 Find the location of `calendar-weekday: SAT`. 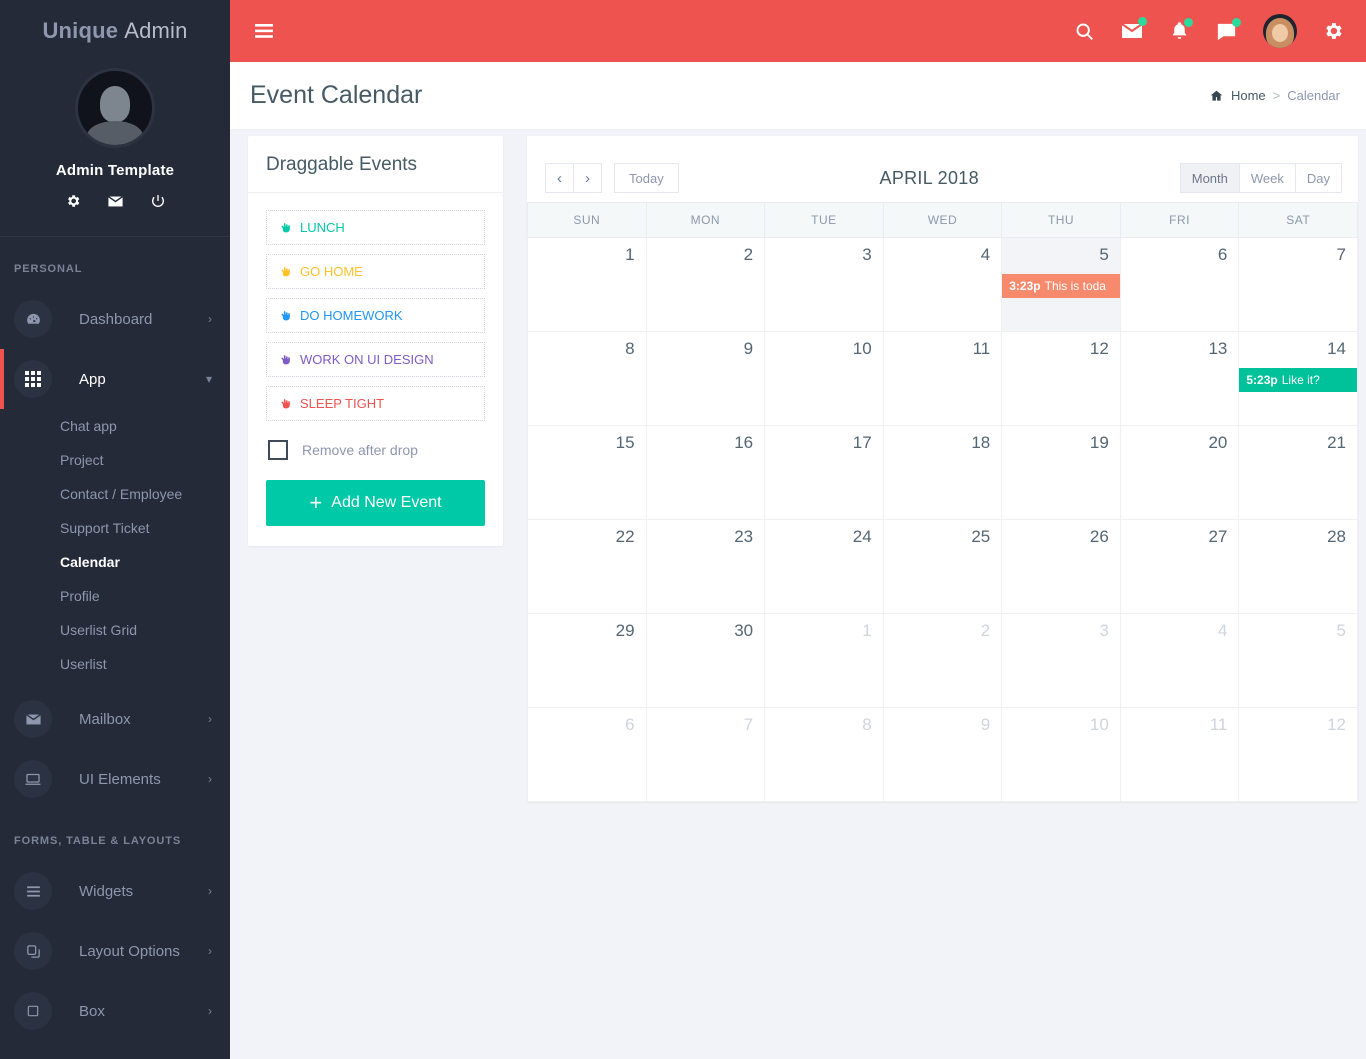

calendar-weekday: SAT is located at coordinates (1298, 220).